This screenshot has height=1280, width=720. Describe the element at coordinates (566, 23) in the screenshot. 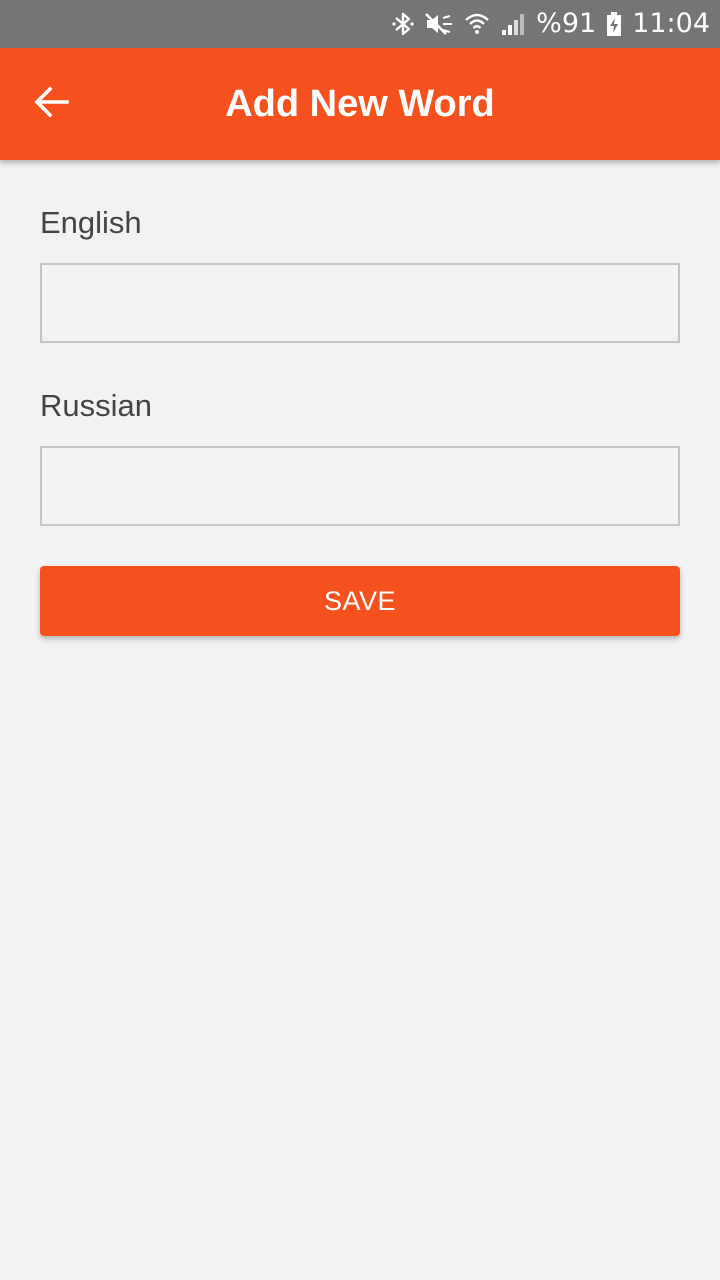

I see `battery-percentage: %91` at that location.